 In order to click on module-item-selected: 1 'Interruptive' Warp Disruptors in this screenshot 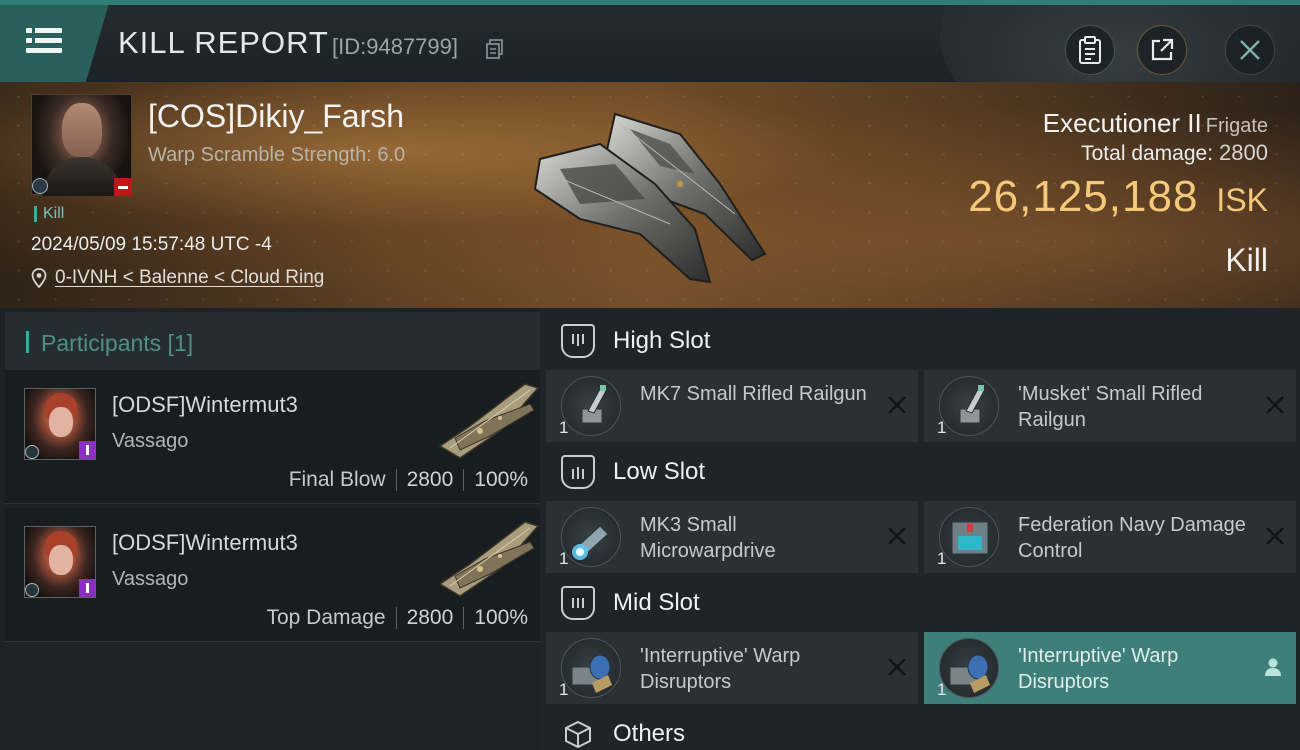, I will do `click(1110, 668)`.